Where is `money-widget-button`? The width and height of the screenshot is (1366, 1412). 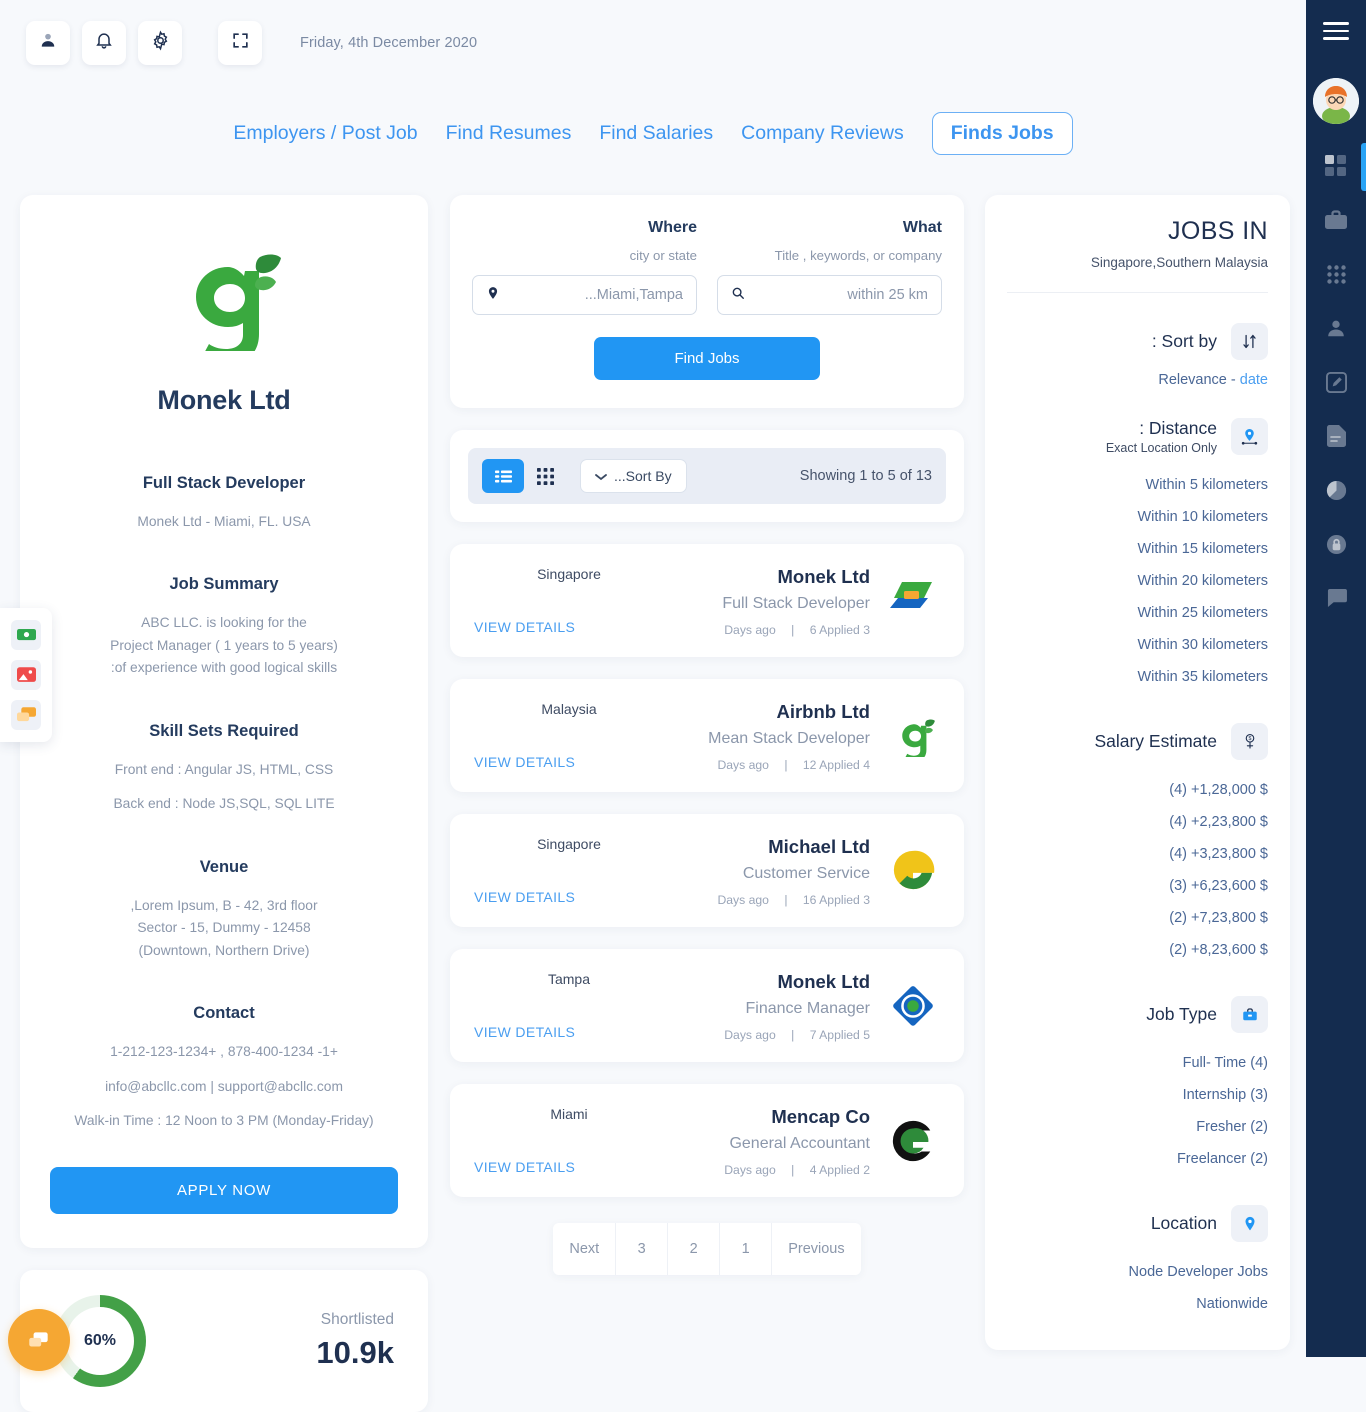
money-widget-button is located at coordinates (26, 635).